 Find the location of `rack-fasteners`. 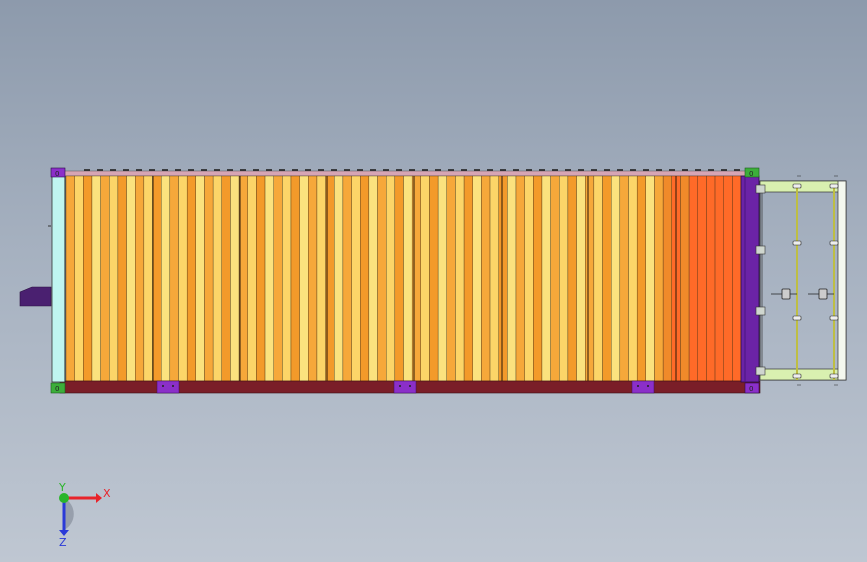

rack-fasteners is located at coordinates (815, 281).